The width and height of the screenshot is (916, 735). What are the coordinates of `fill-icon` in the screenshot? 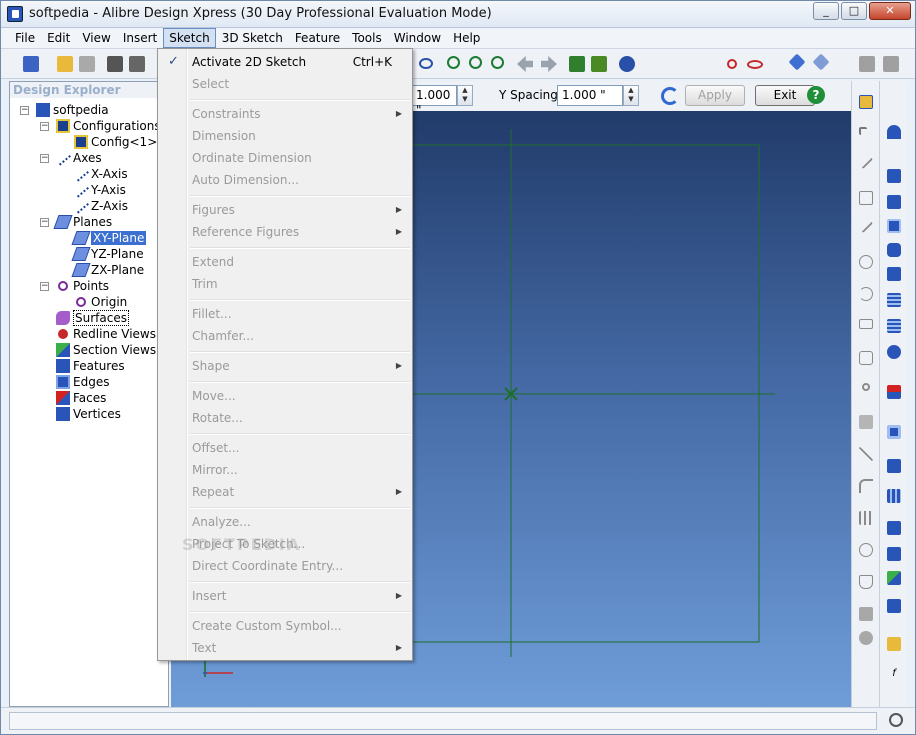 It's located at (866, 638).